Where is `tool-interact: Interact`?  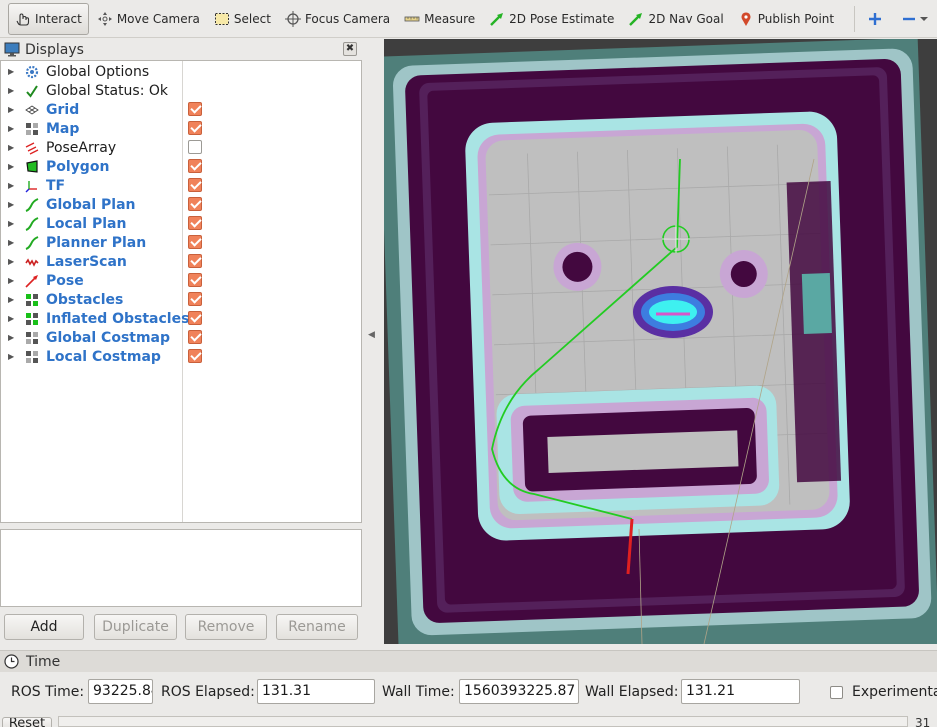
tool-interact: Interact is located at coordinates (48, 18).